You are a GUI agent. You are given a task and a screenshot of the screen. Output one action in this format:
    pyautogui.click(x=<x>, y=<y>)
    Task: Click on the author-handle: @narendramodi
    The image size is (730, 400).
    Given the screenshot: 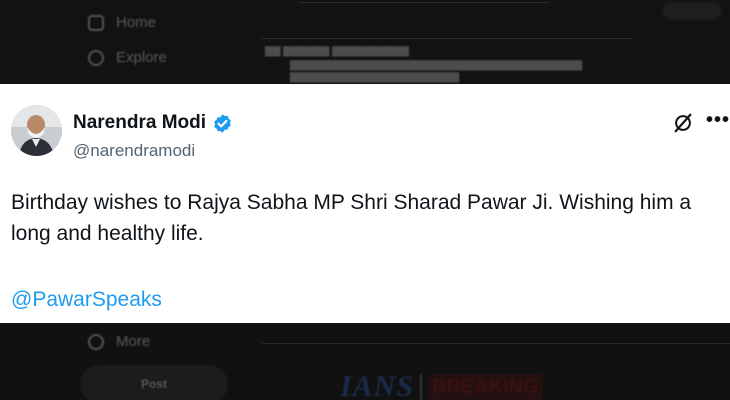 What is the action you would take?
    pyautogui.click(x=134, y=151)
    